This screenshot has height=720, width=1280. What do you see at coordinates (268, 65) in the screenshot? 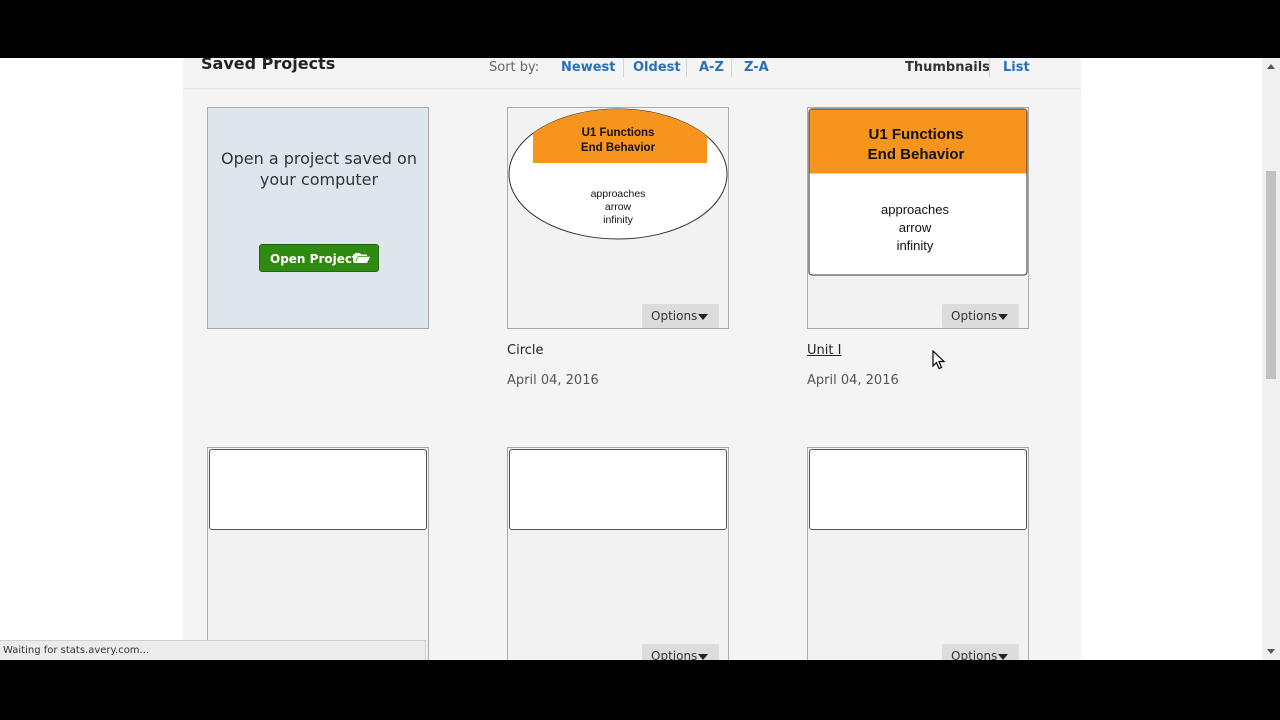
I see `page-title: Saved Projects` at bounding box center [268, 65].